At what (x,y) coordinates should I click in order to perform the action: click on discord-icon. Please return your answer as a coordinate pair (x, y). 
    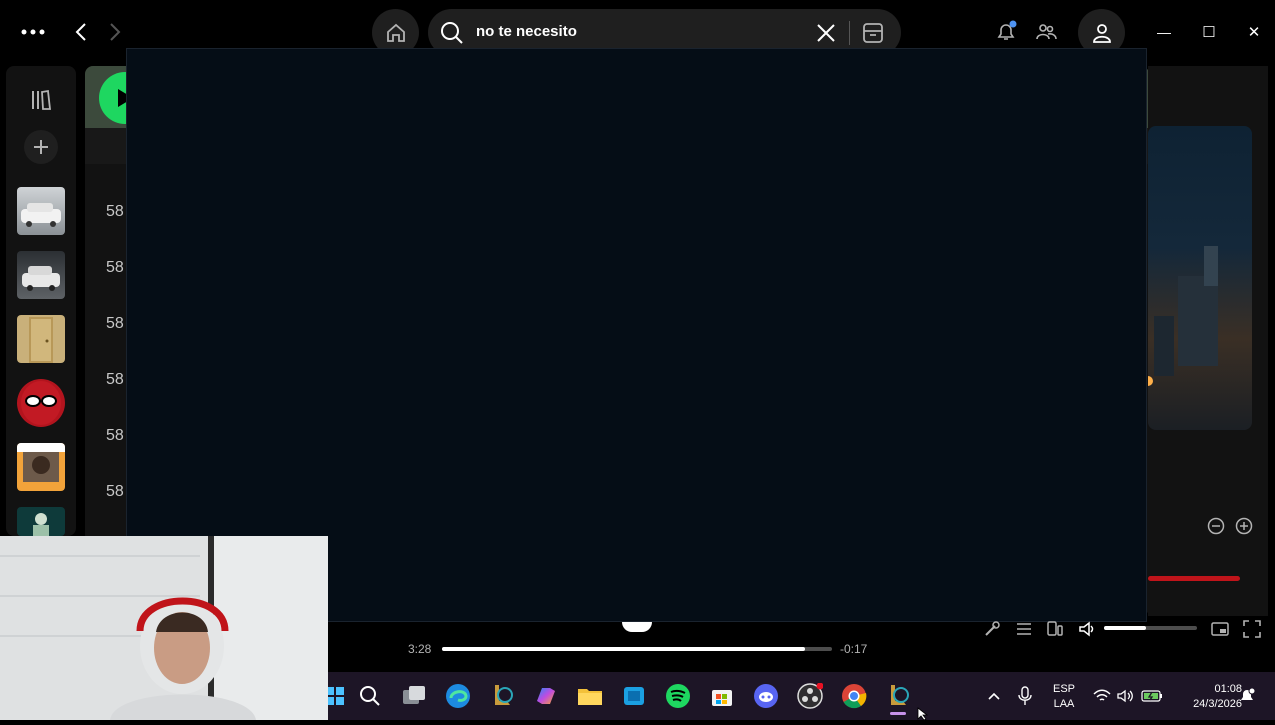
    Looking at the image, I should click on (766, 696).